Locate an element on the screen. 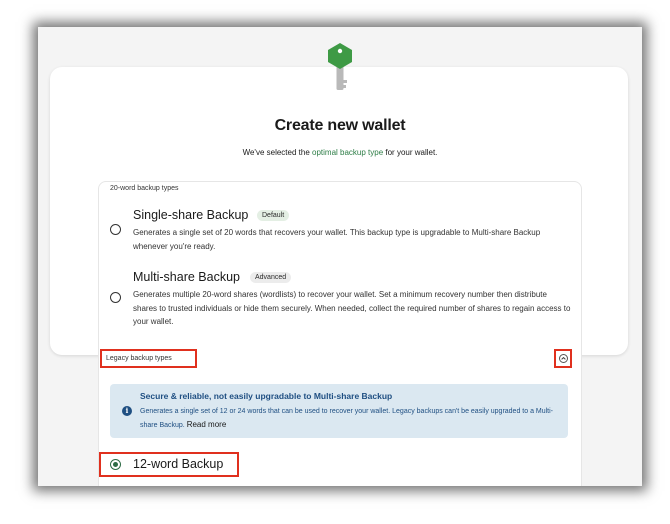 The image size is (670, 524). badge-advanced: Advanced is located at coordinates (271, 277).